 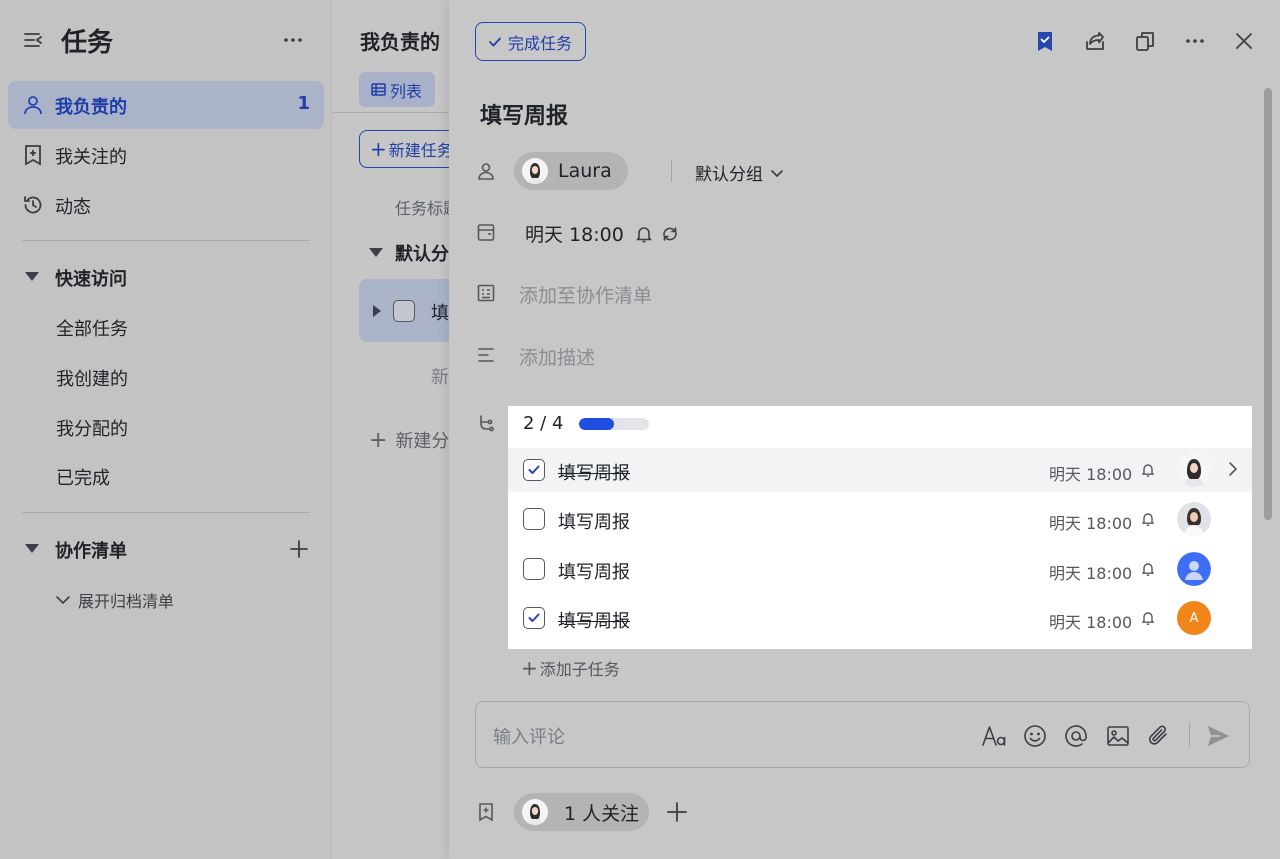 I want to click on chevron-right-icon, so click(x=1233, y=469).